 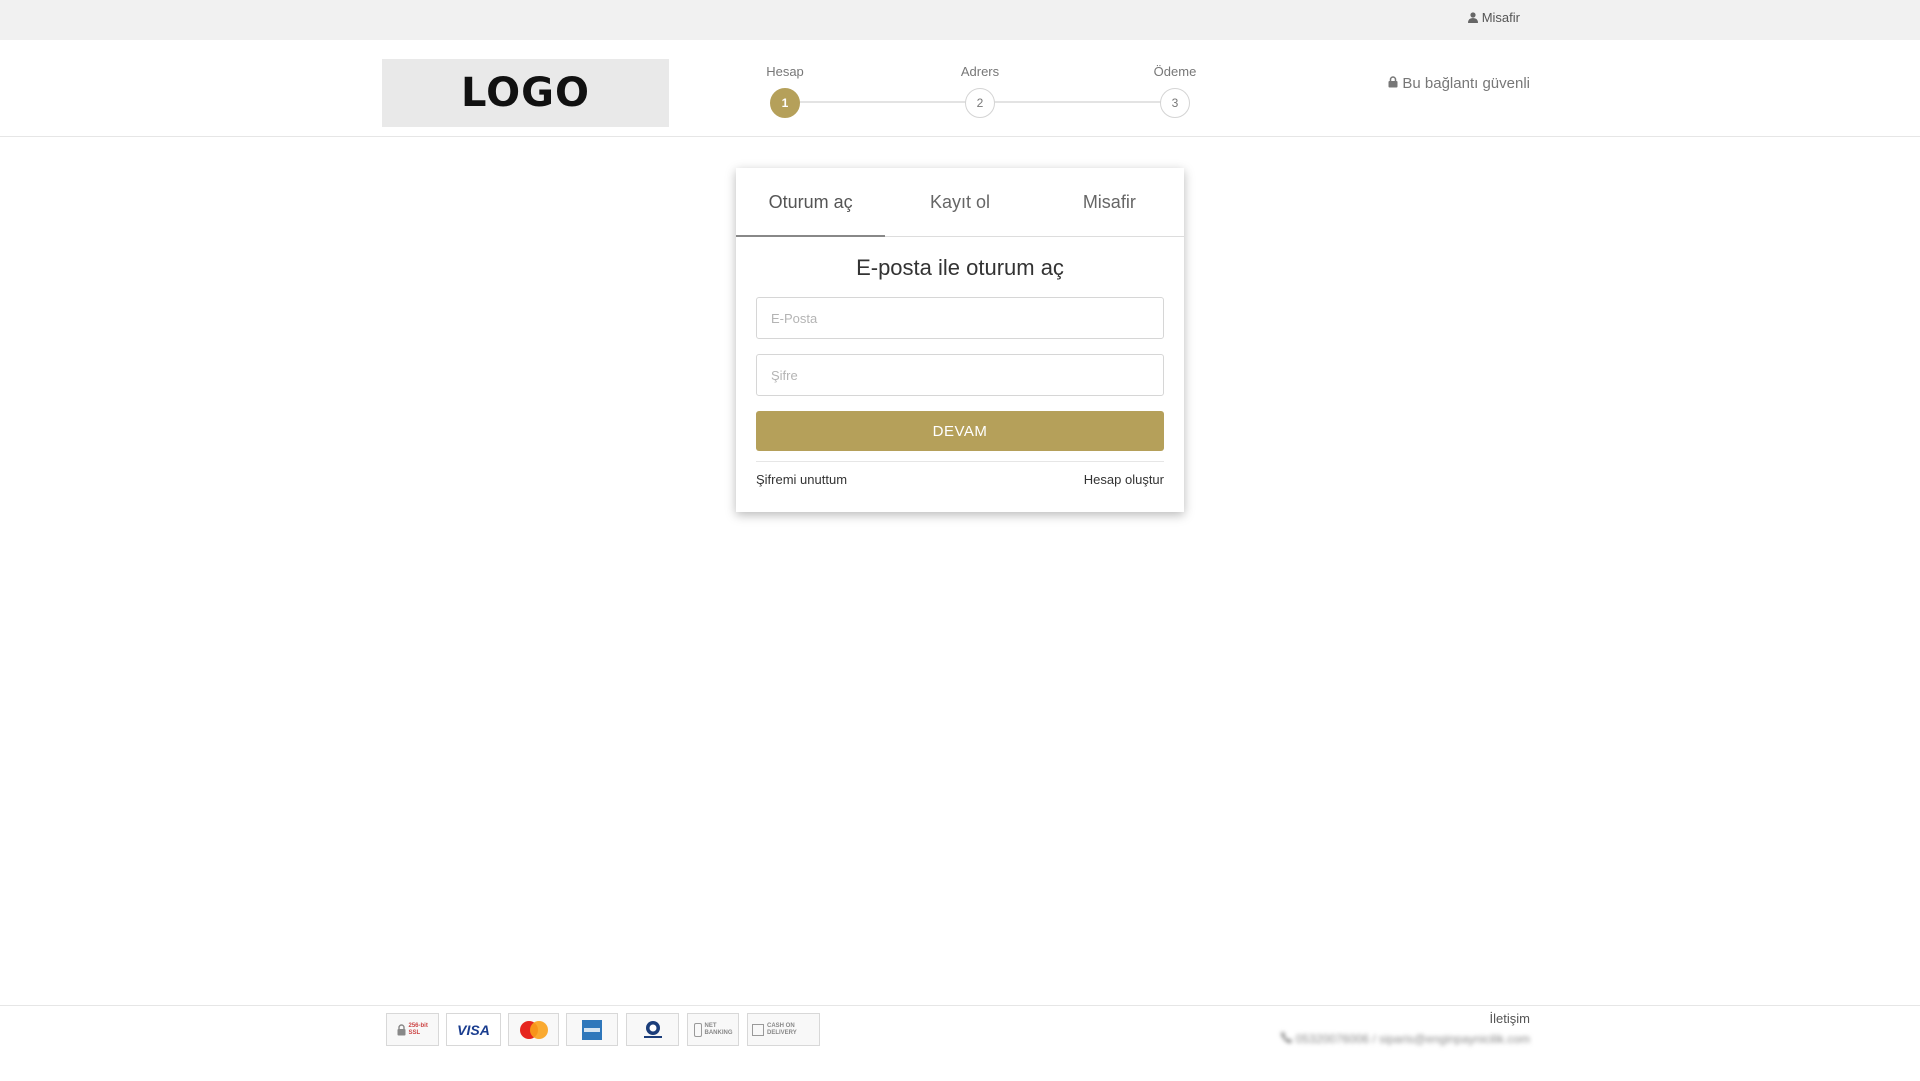 I want to click on tab-login: Oturum aç, so click(x=811, y=202).